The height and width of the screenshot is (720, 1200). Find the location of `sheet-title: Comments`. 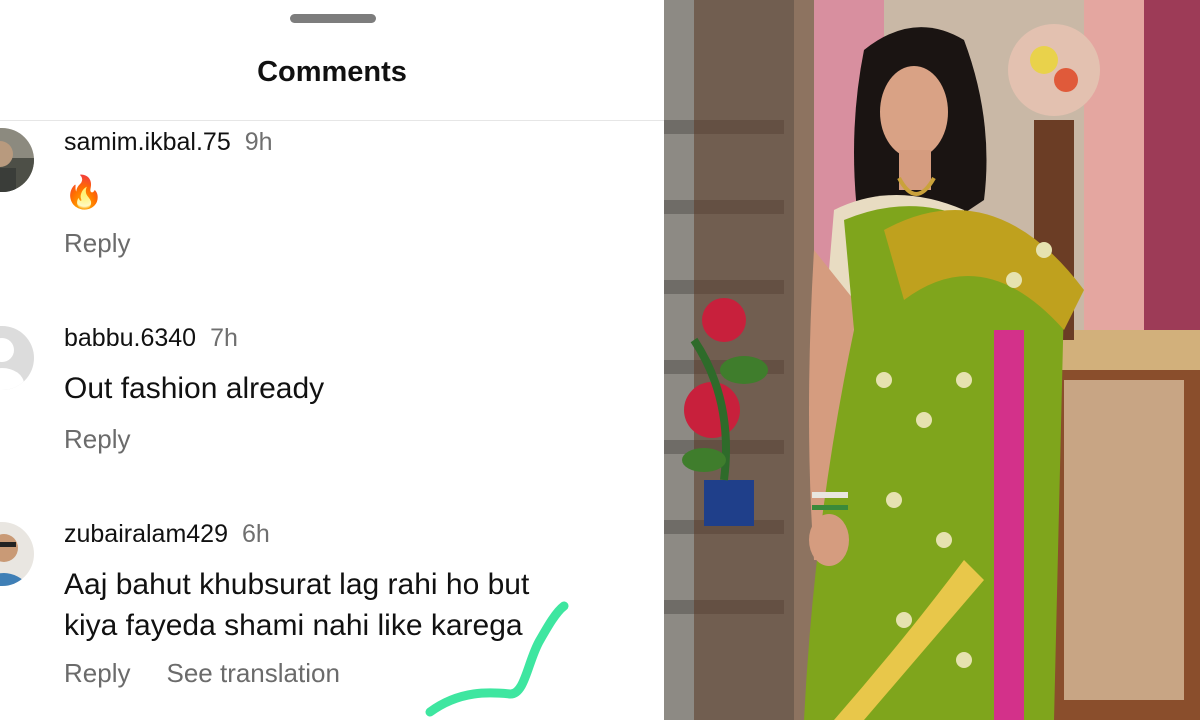

sheet-title: Comments is located at coordinates (332, 72).